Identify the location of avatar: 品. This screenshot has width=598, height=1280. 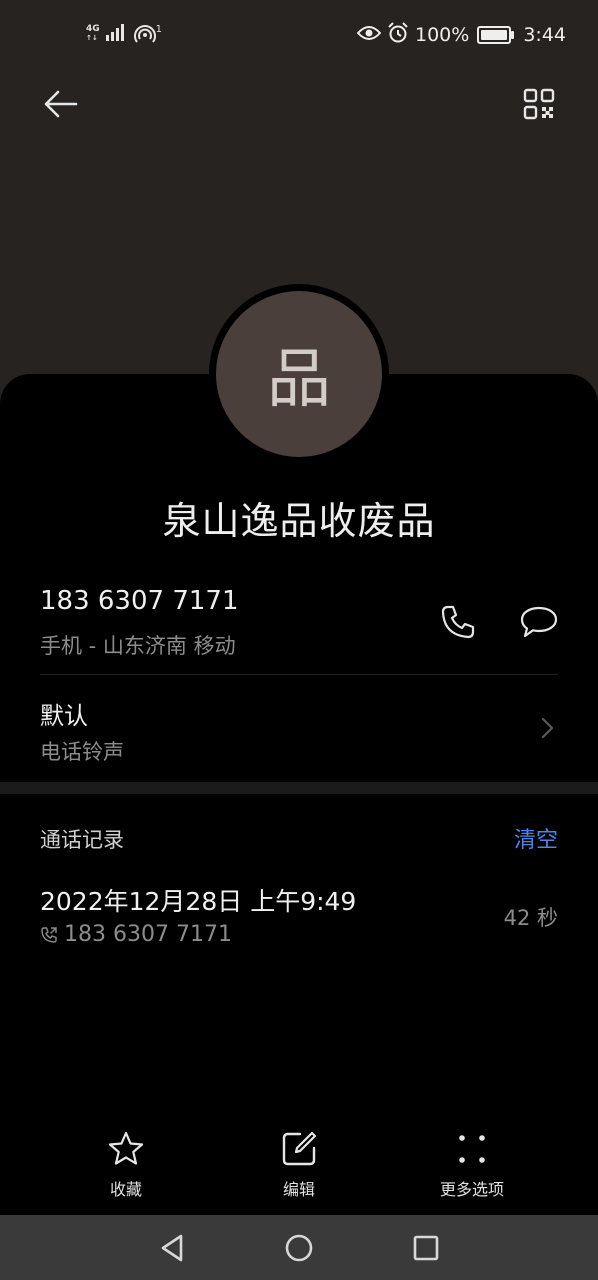
(299, 374).